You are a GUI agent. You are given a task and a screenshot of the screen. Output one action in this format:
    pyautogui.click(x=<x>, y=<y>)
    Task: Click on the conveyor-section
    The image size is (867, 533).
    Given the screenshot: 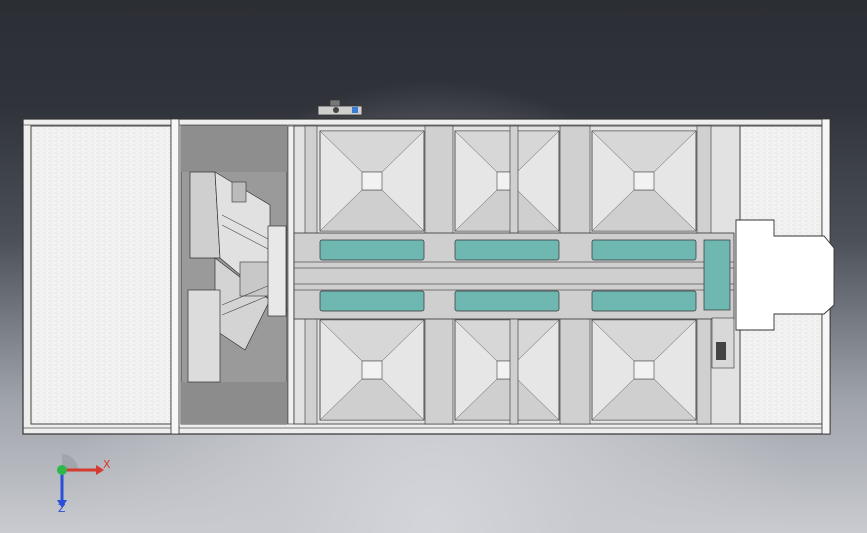 What is the action you would take?
    pyautogui.click(x=514, y=276)
    